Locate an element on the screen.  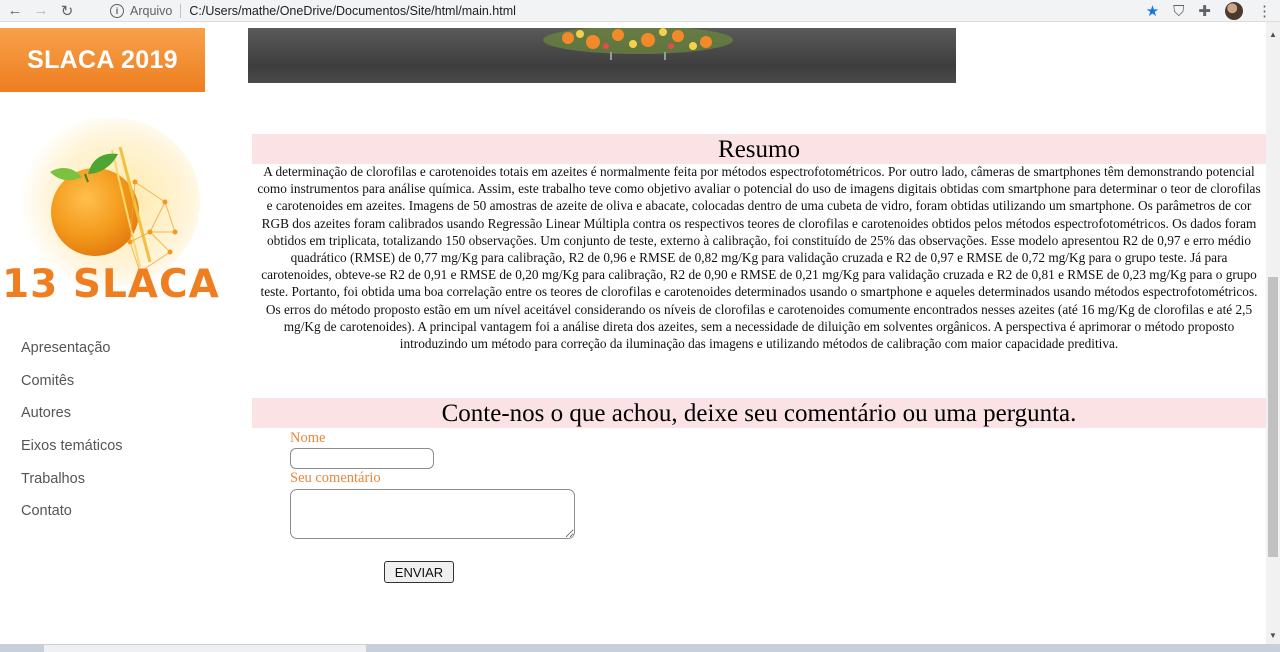
puzzle-icon: ✚ is located at coordinates (1204, 11).